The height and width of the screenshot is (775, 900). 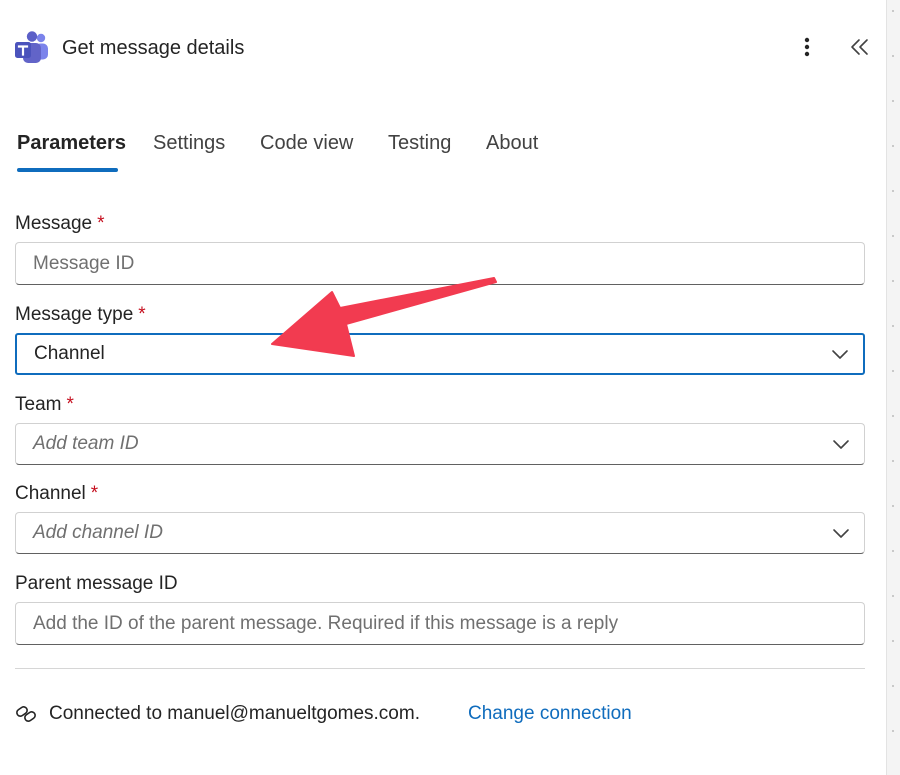 I want to click on divider, so click(x=440, y=668).